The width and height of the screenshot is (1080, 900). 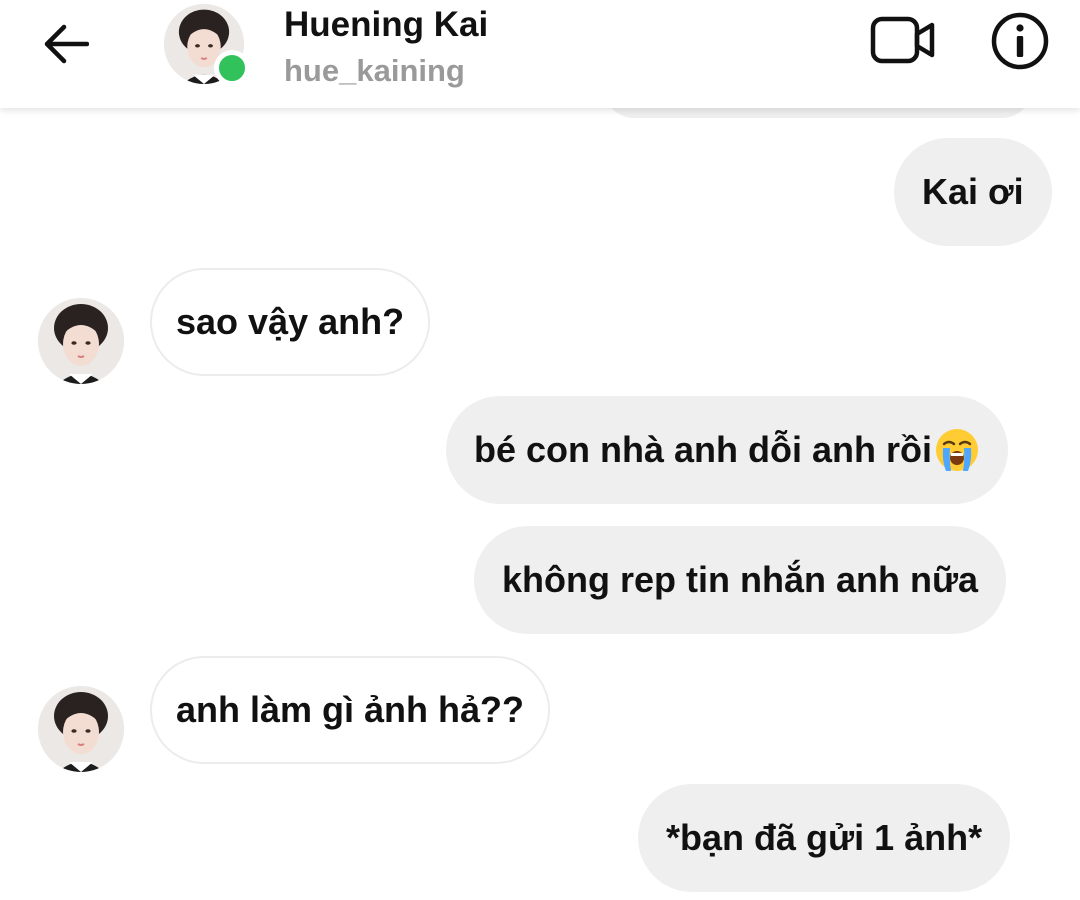 I want to click on back-button, so click(x=66, y=44).